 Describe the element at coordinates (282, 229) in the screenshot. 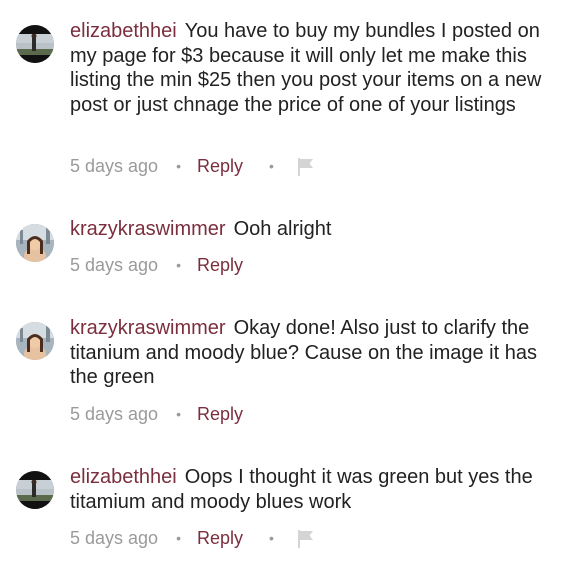

I see `comment-body: Ooh alright` at that location.